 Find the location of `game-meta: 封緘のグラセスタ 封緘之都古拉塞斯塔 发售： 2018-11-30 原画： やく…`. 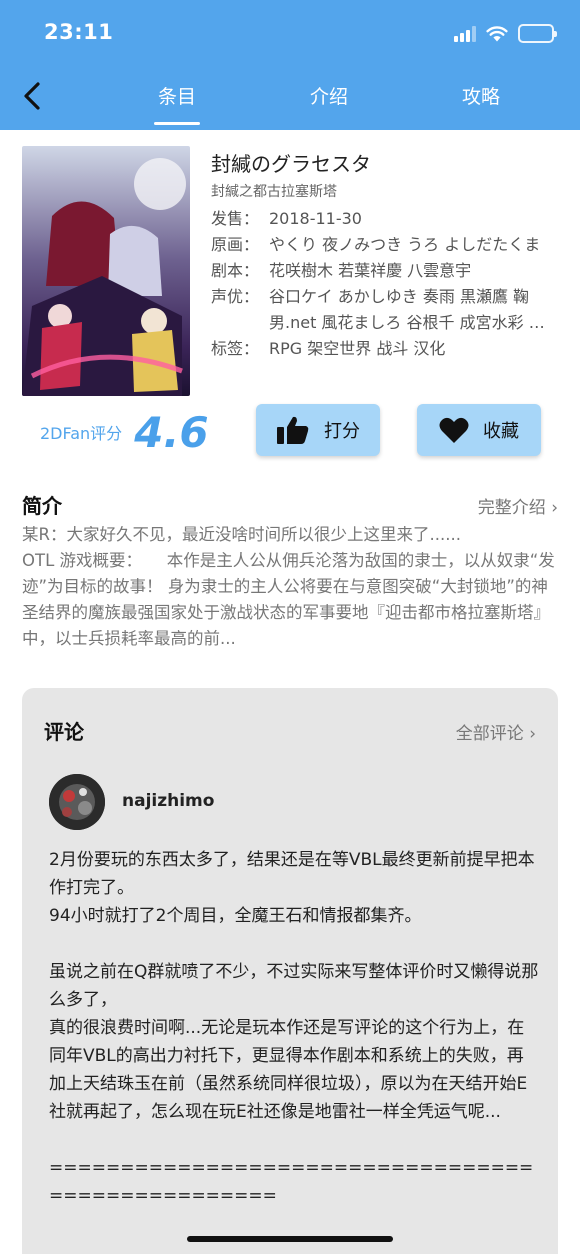

game-meta: 封緘のグラセスタ 封緘之都古拉塞斯塔 发售： 2018-11-30 原画： やく… is located at coordinates (386, 254).